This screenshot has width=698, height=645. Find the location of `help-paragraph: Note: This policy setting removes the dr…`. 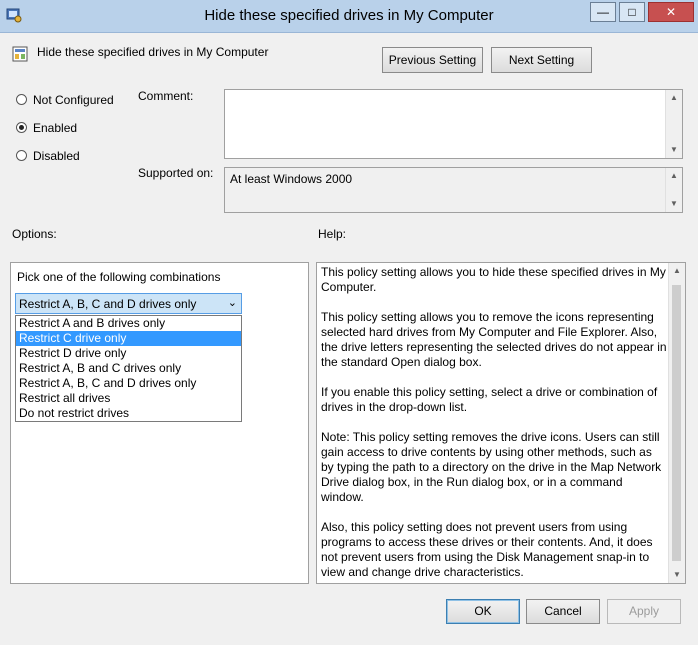

help-paragraph: Note: This policy setting removes the dr… is located at coordinates (491, 467).